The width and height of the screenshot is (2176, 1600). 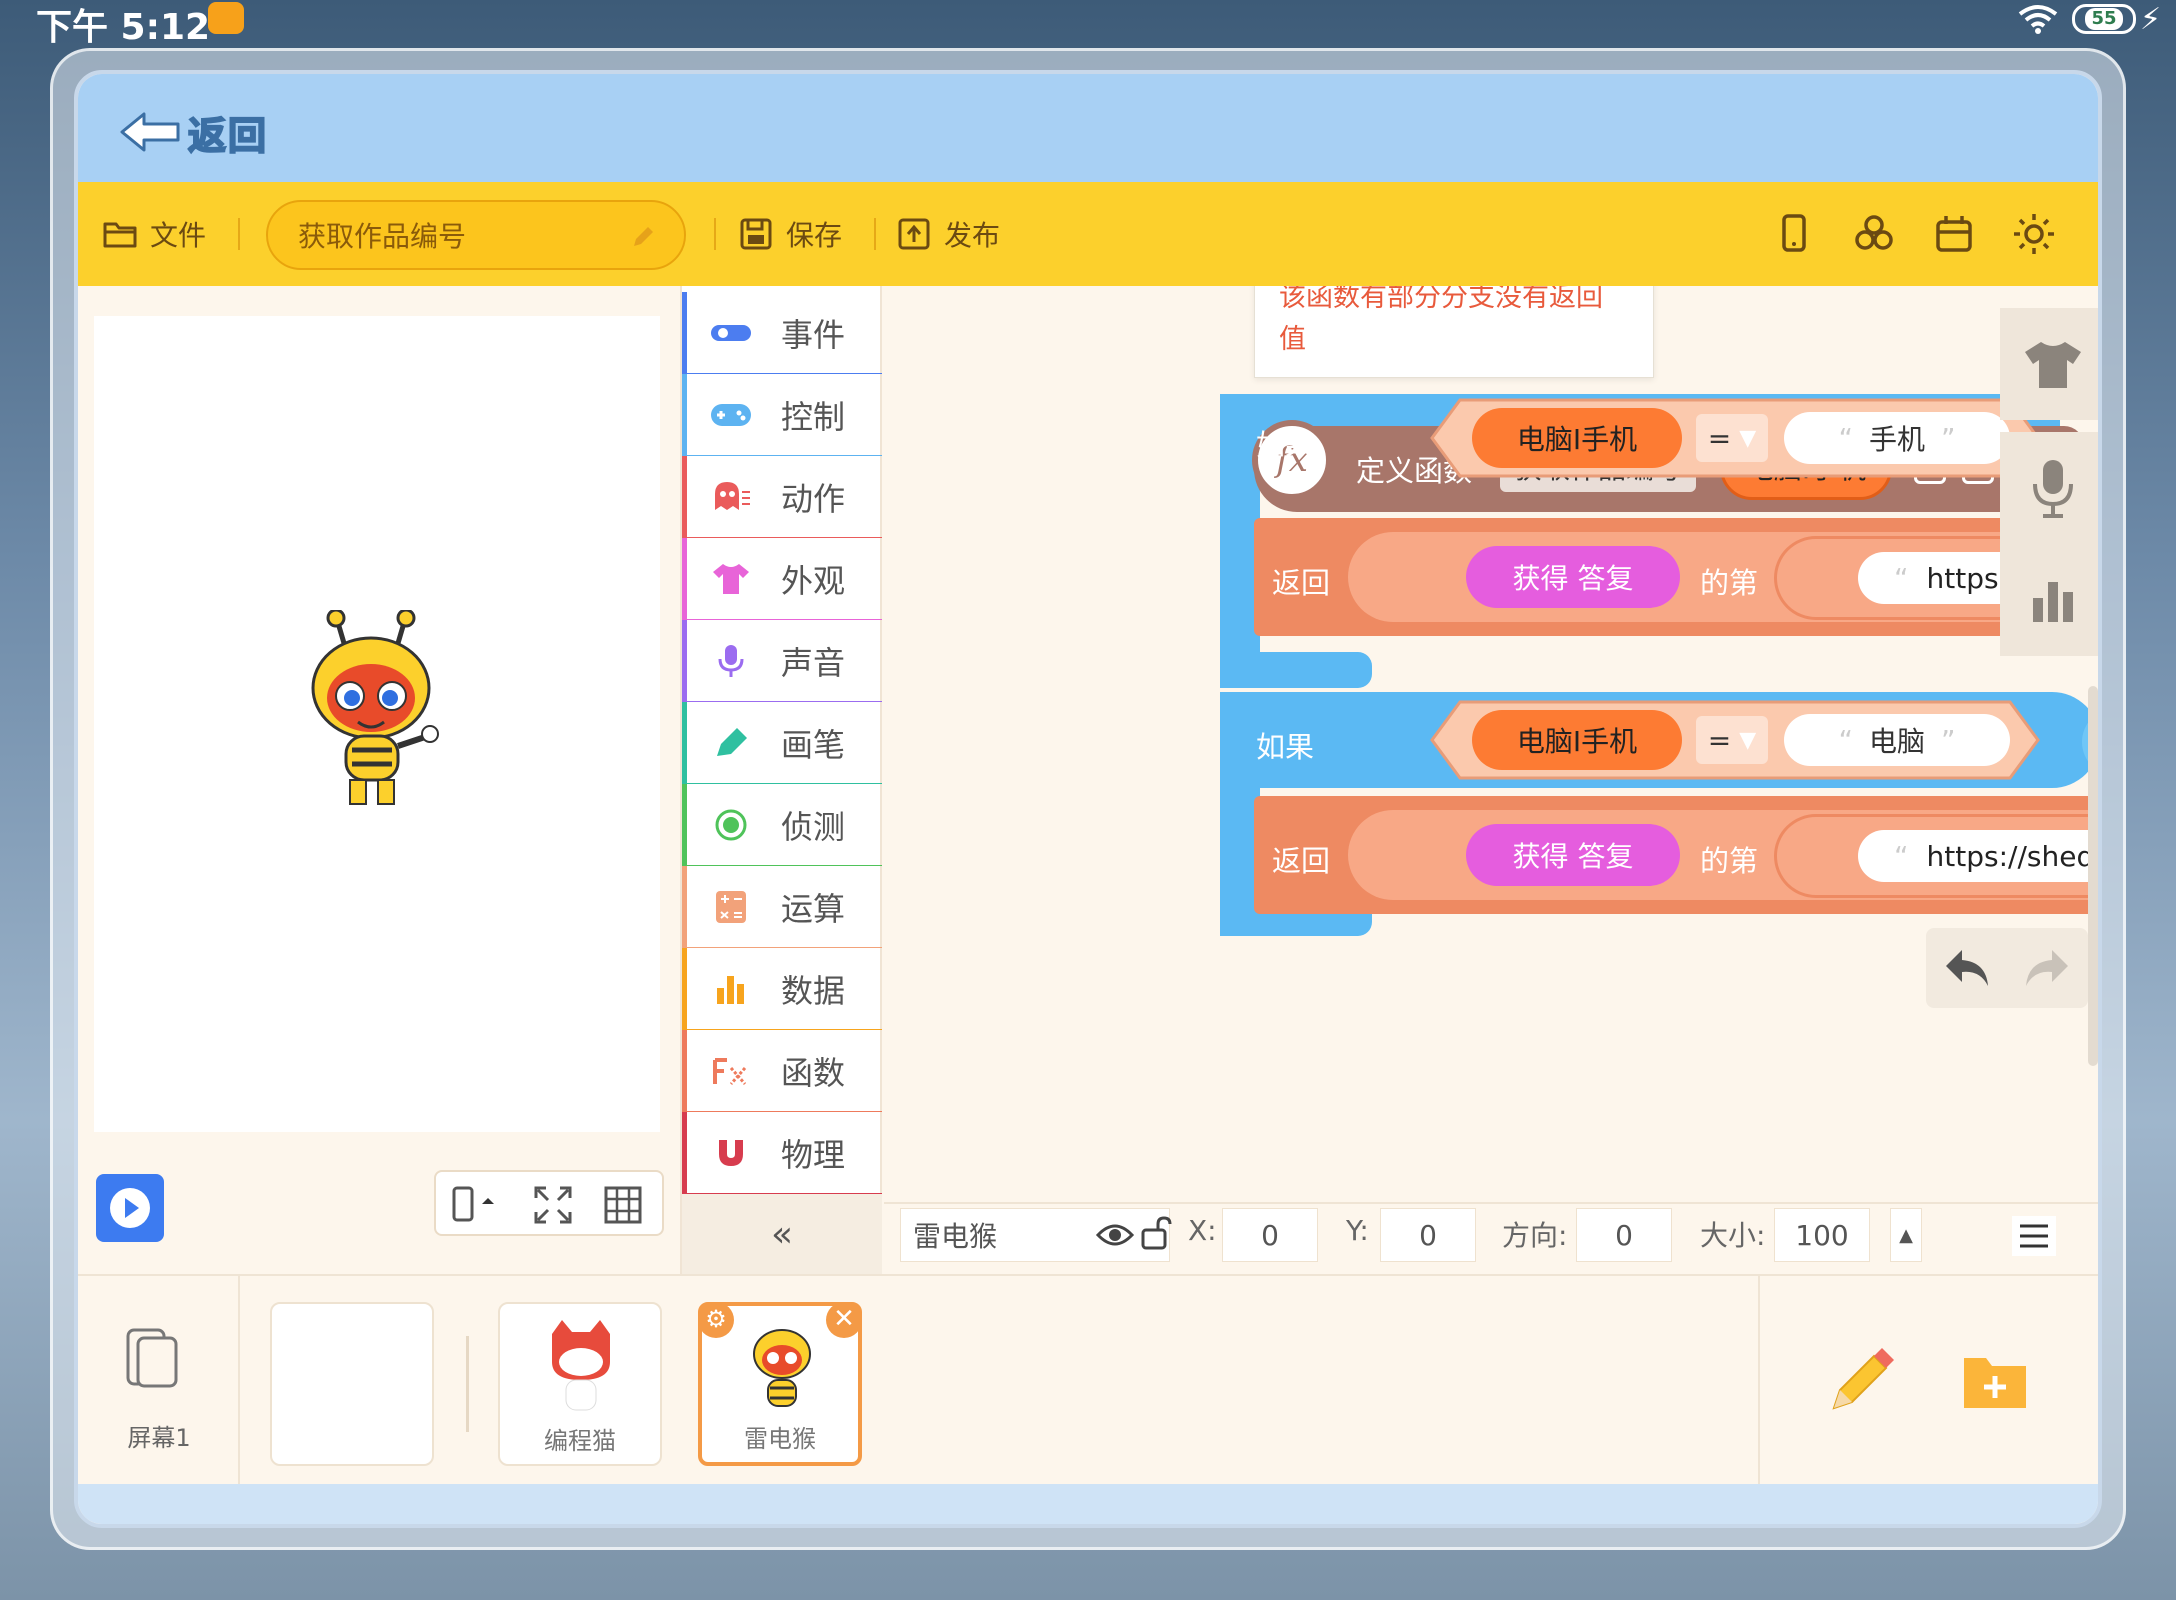 I want to click on sprite-name: 雷电猴, so click(x=955, y=1236).